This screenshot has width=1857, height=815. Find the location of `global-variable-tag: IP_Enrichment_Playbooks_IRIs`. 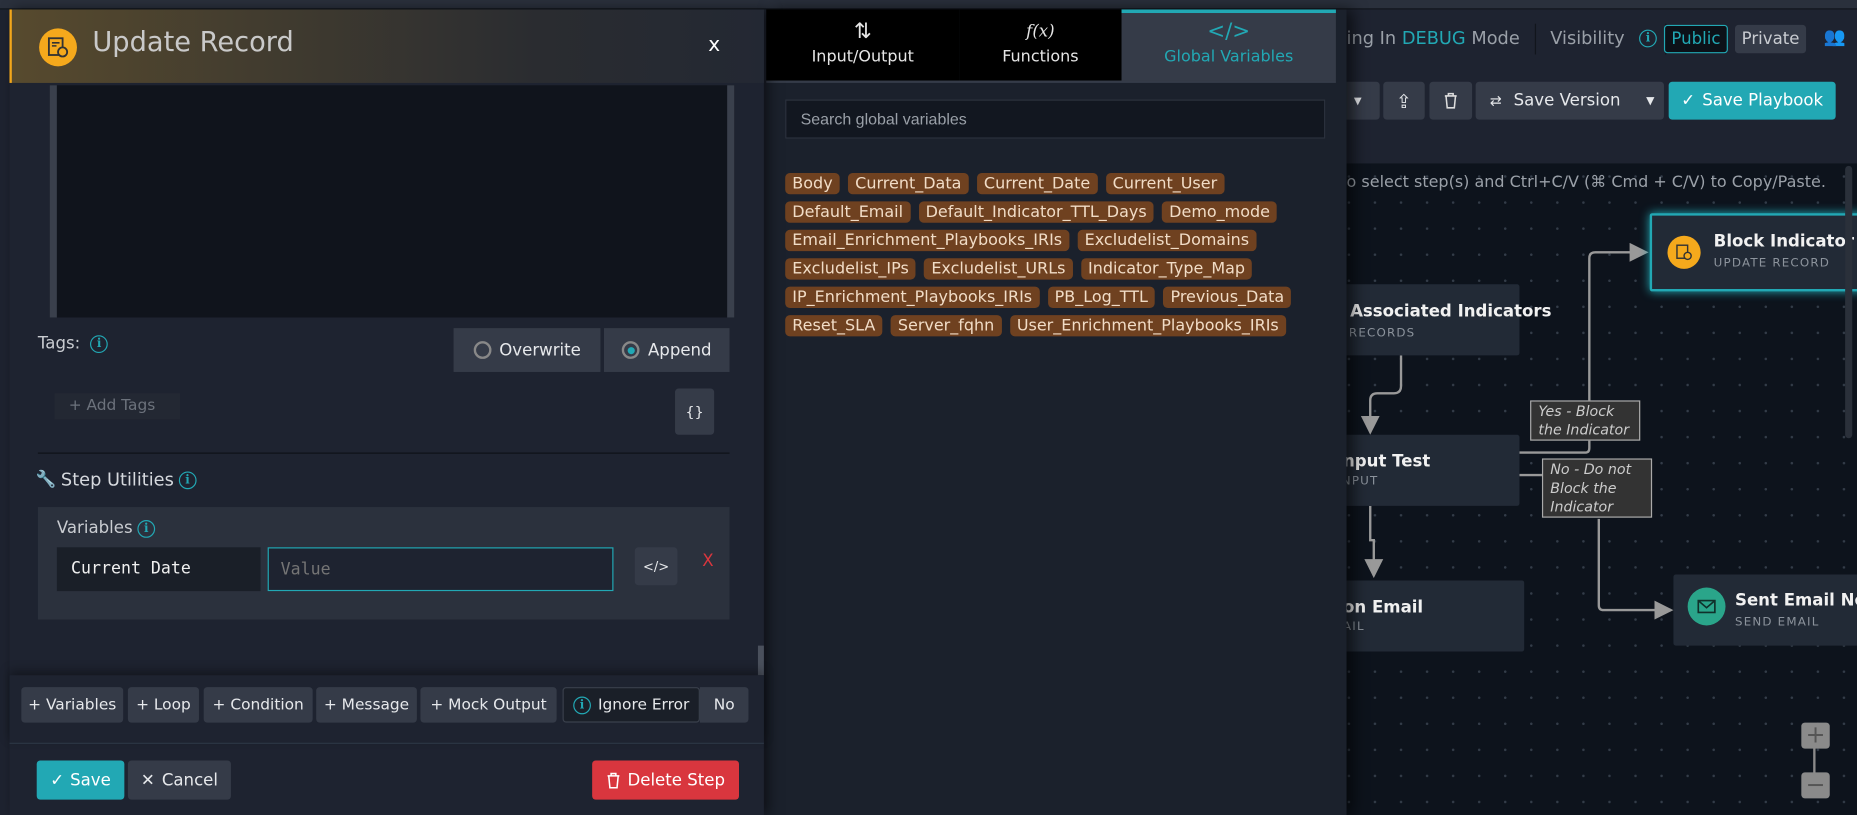

global-variable-tag: IP_Enrichment_Playbooks_IRIs is located at coordinates (912, 297).